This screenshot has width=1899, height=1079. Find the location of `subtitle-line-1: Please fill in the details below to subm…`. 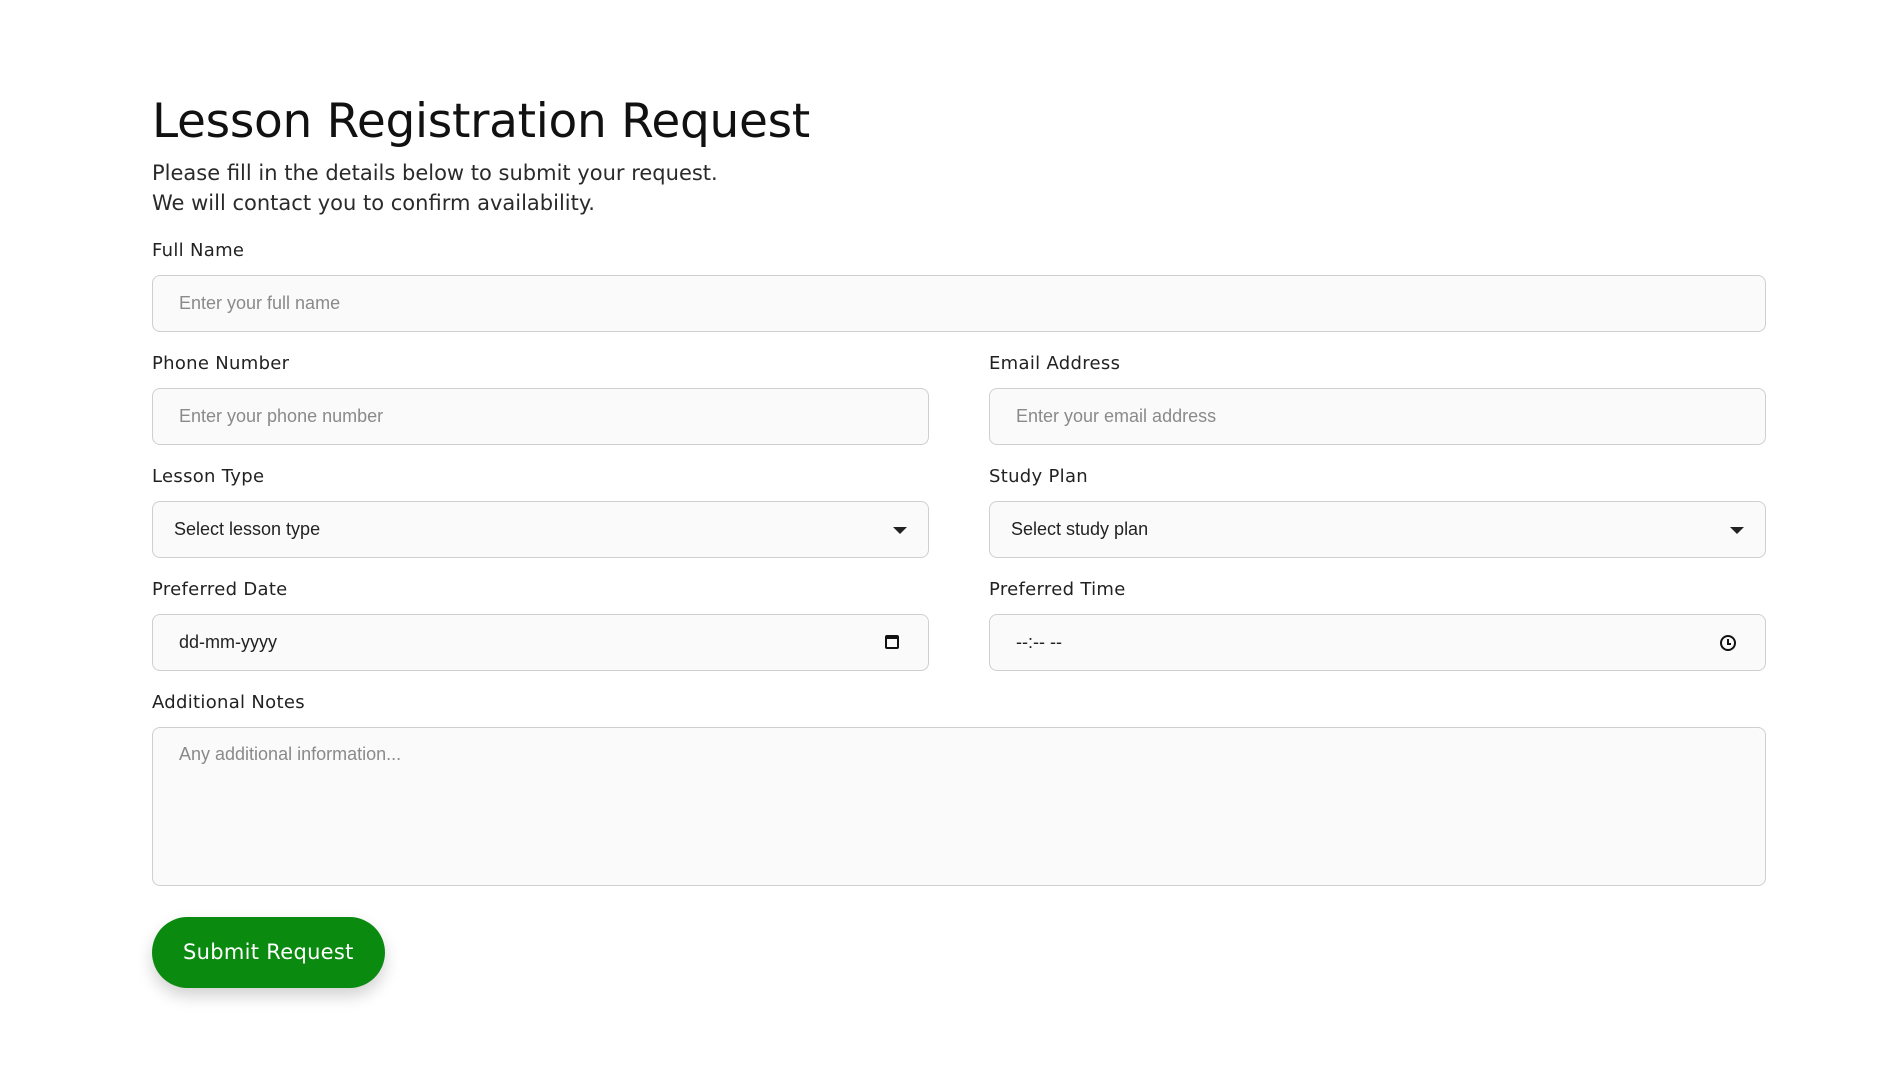

subtitle-line-1: Please fill in the details below to subm… is located at coordinates (435, 173).